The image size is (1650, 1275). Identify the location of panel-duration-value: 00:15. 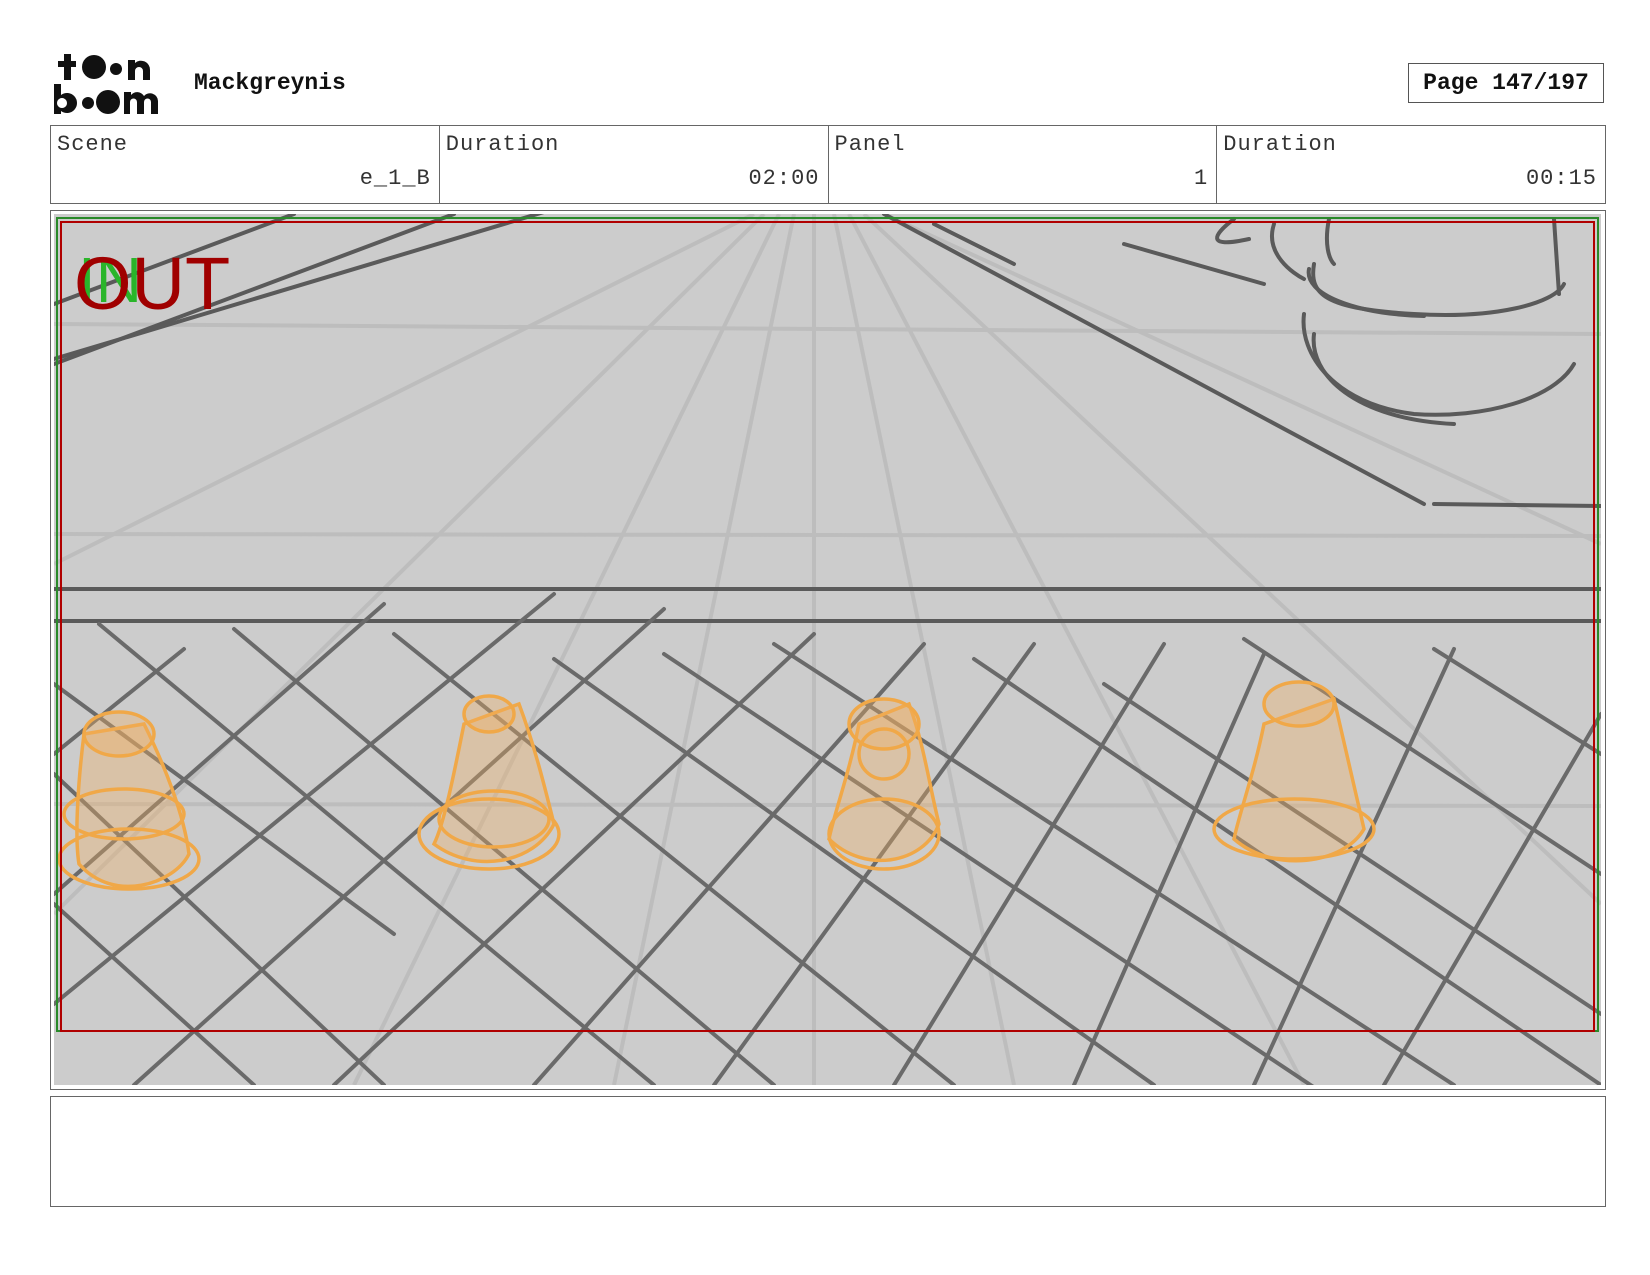
(1561, 178).